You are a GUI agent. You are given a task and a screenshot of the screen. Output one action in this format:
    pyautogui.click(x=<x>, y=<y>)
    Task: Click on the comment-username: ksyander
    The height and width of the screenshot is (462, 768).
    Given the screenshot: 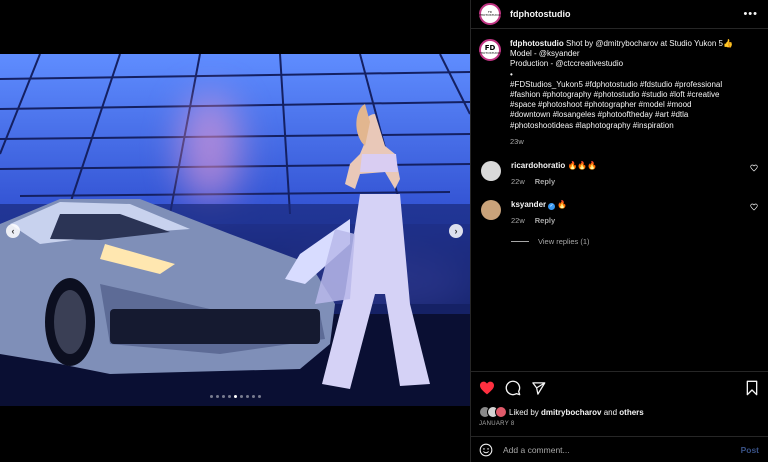 What is the action you would take?
    pyautogui.click(x=528, y=204)
    